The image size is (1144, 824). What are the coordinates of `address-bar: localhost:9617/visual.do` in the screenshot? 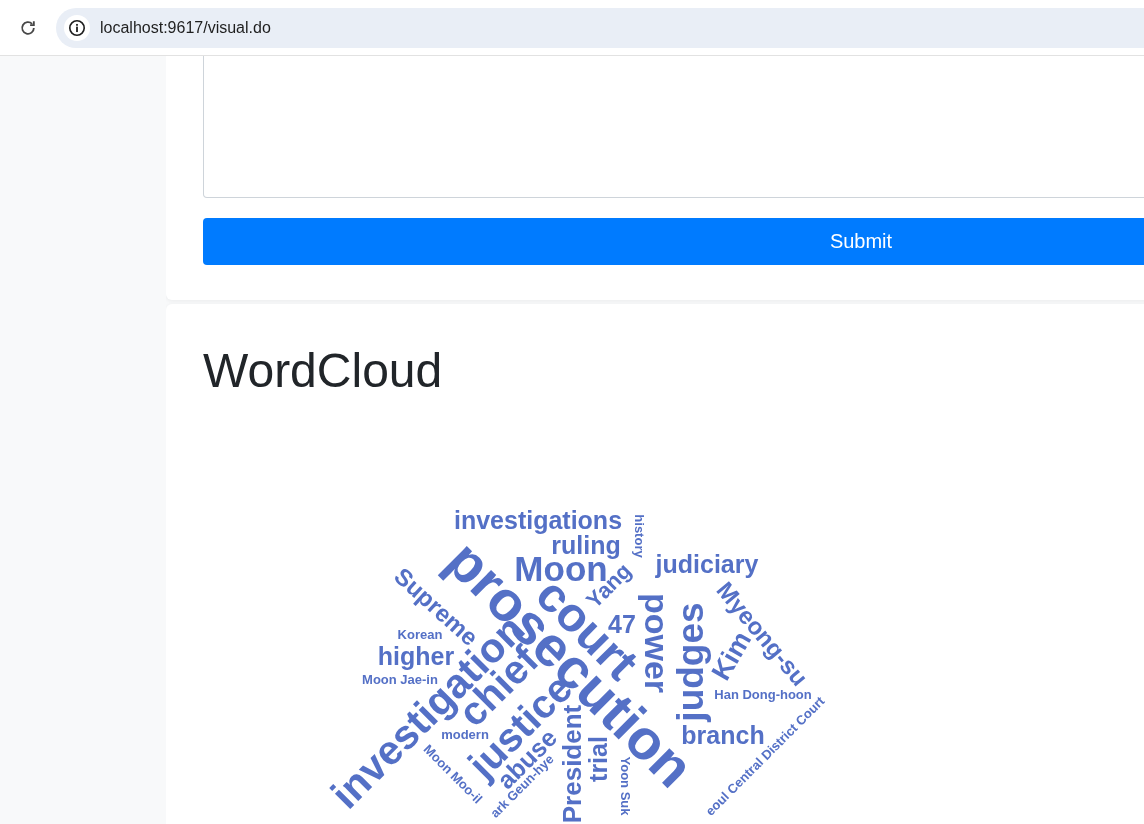 It's located at (600, 27).